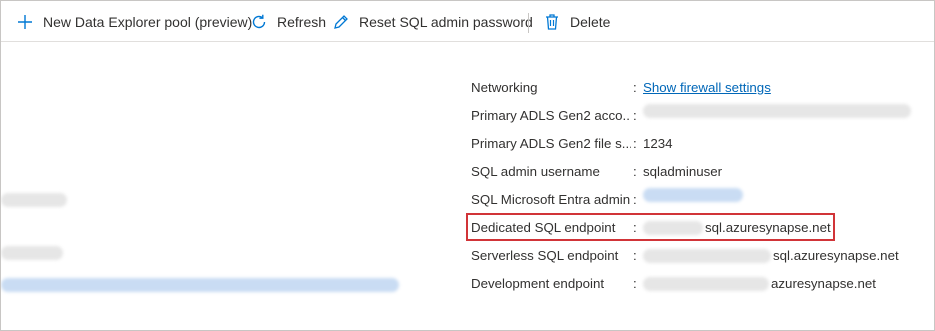  Describe the element at coordinates (148, 22) in the screenshot. I see `new-data-explorer-pool-label: New Data Explorer pool (preview)` at that location.